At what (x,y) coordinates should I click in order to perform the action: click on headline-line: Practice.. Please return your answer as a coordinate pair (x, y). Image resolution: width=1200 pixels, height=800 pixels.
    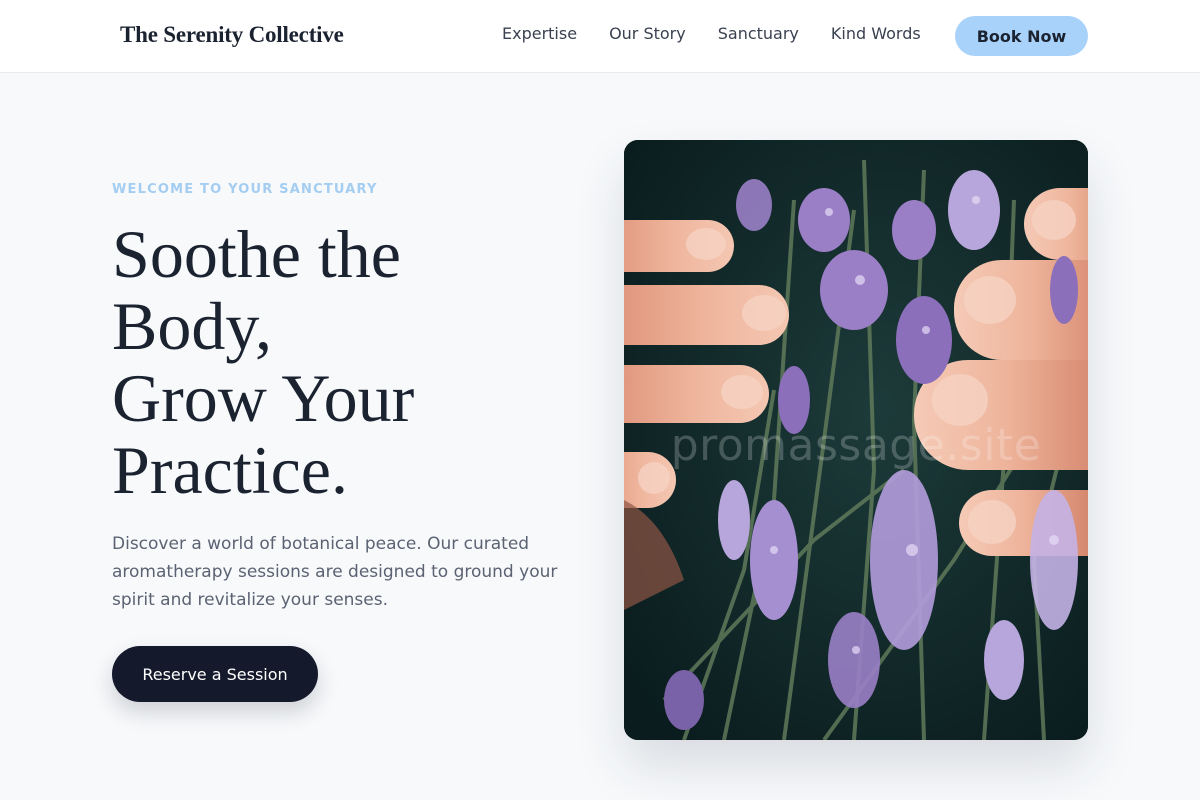
    Looking at the image, I should click on (230, 470).